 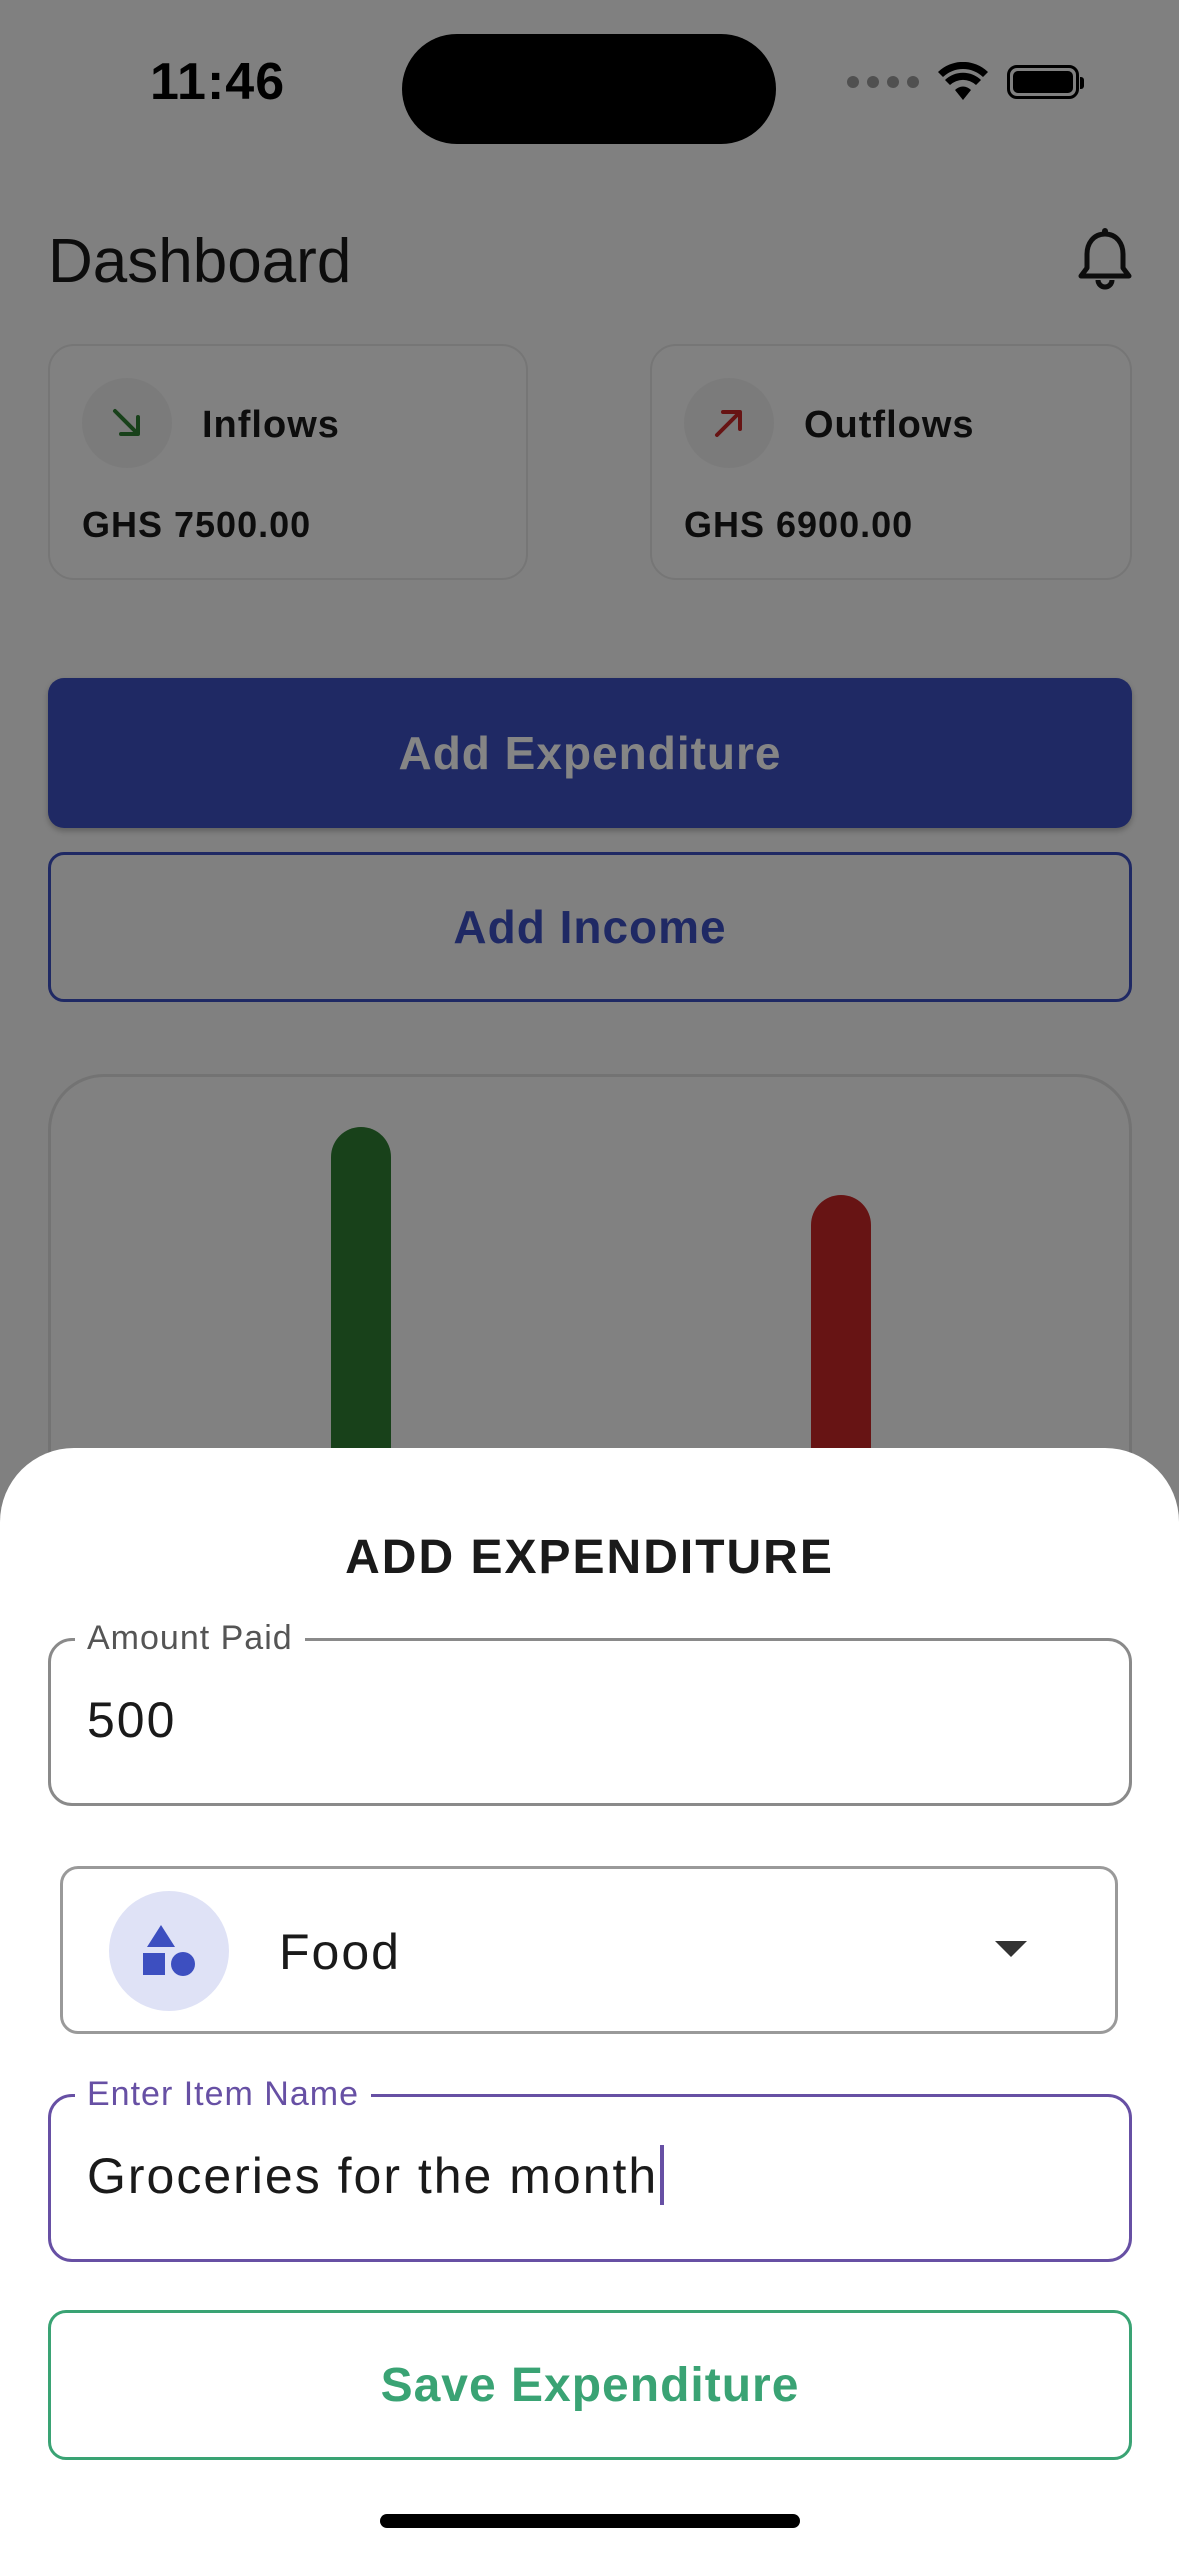 What do you see at coordinates (590, 2385) in the screenshot?
I see `save-expenditure-button: Save Expenditure` at bounding box center [590, 2385].